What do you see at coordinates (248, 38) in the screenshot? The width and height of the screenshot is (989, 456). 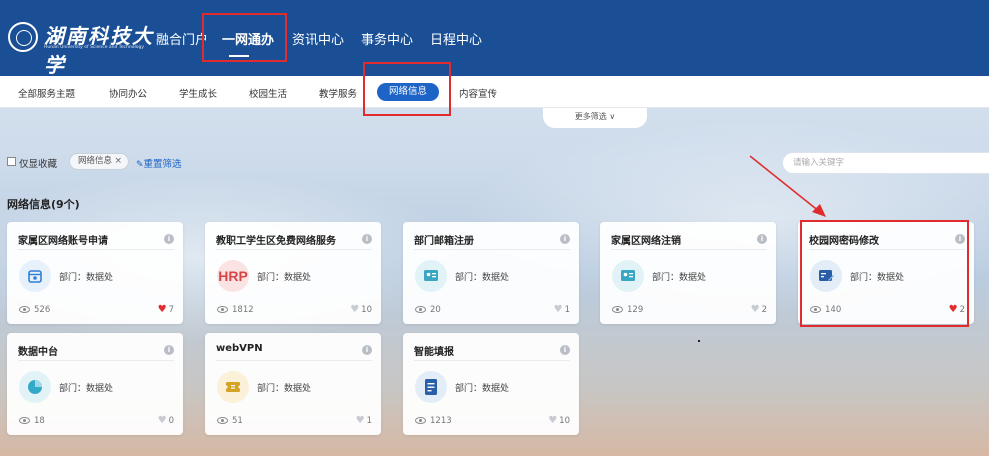 I see `nav-item-one-stop: 一网通办` at bounding box center [248, 38].